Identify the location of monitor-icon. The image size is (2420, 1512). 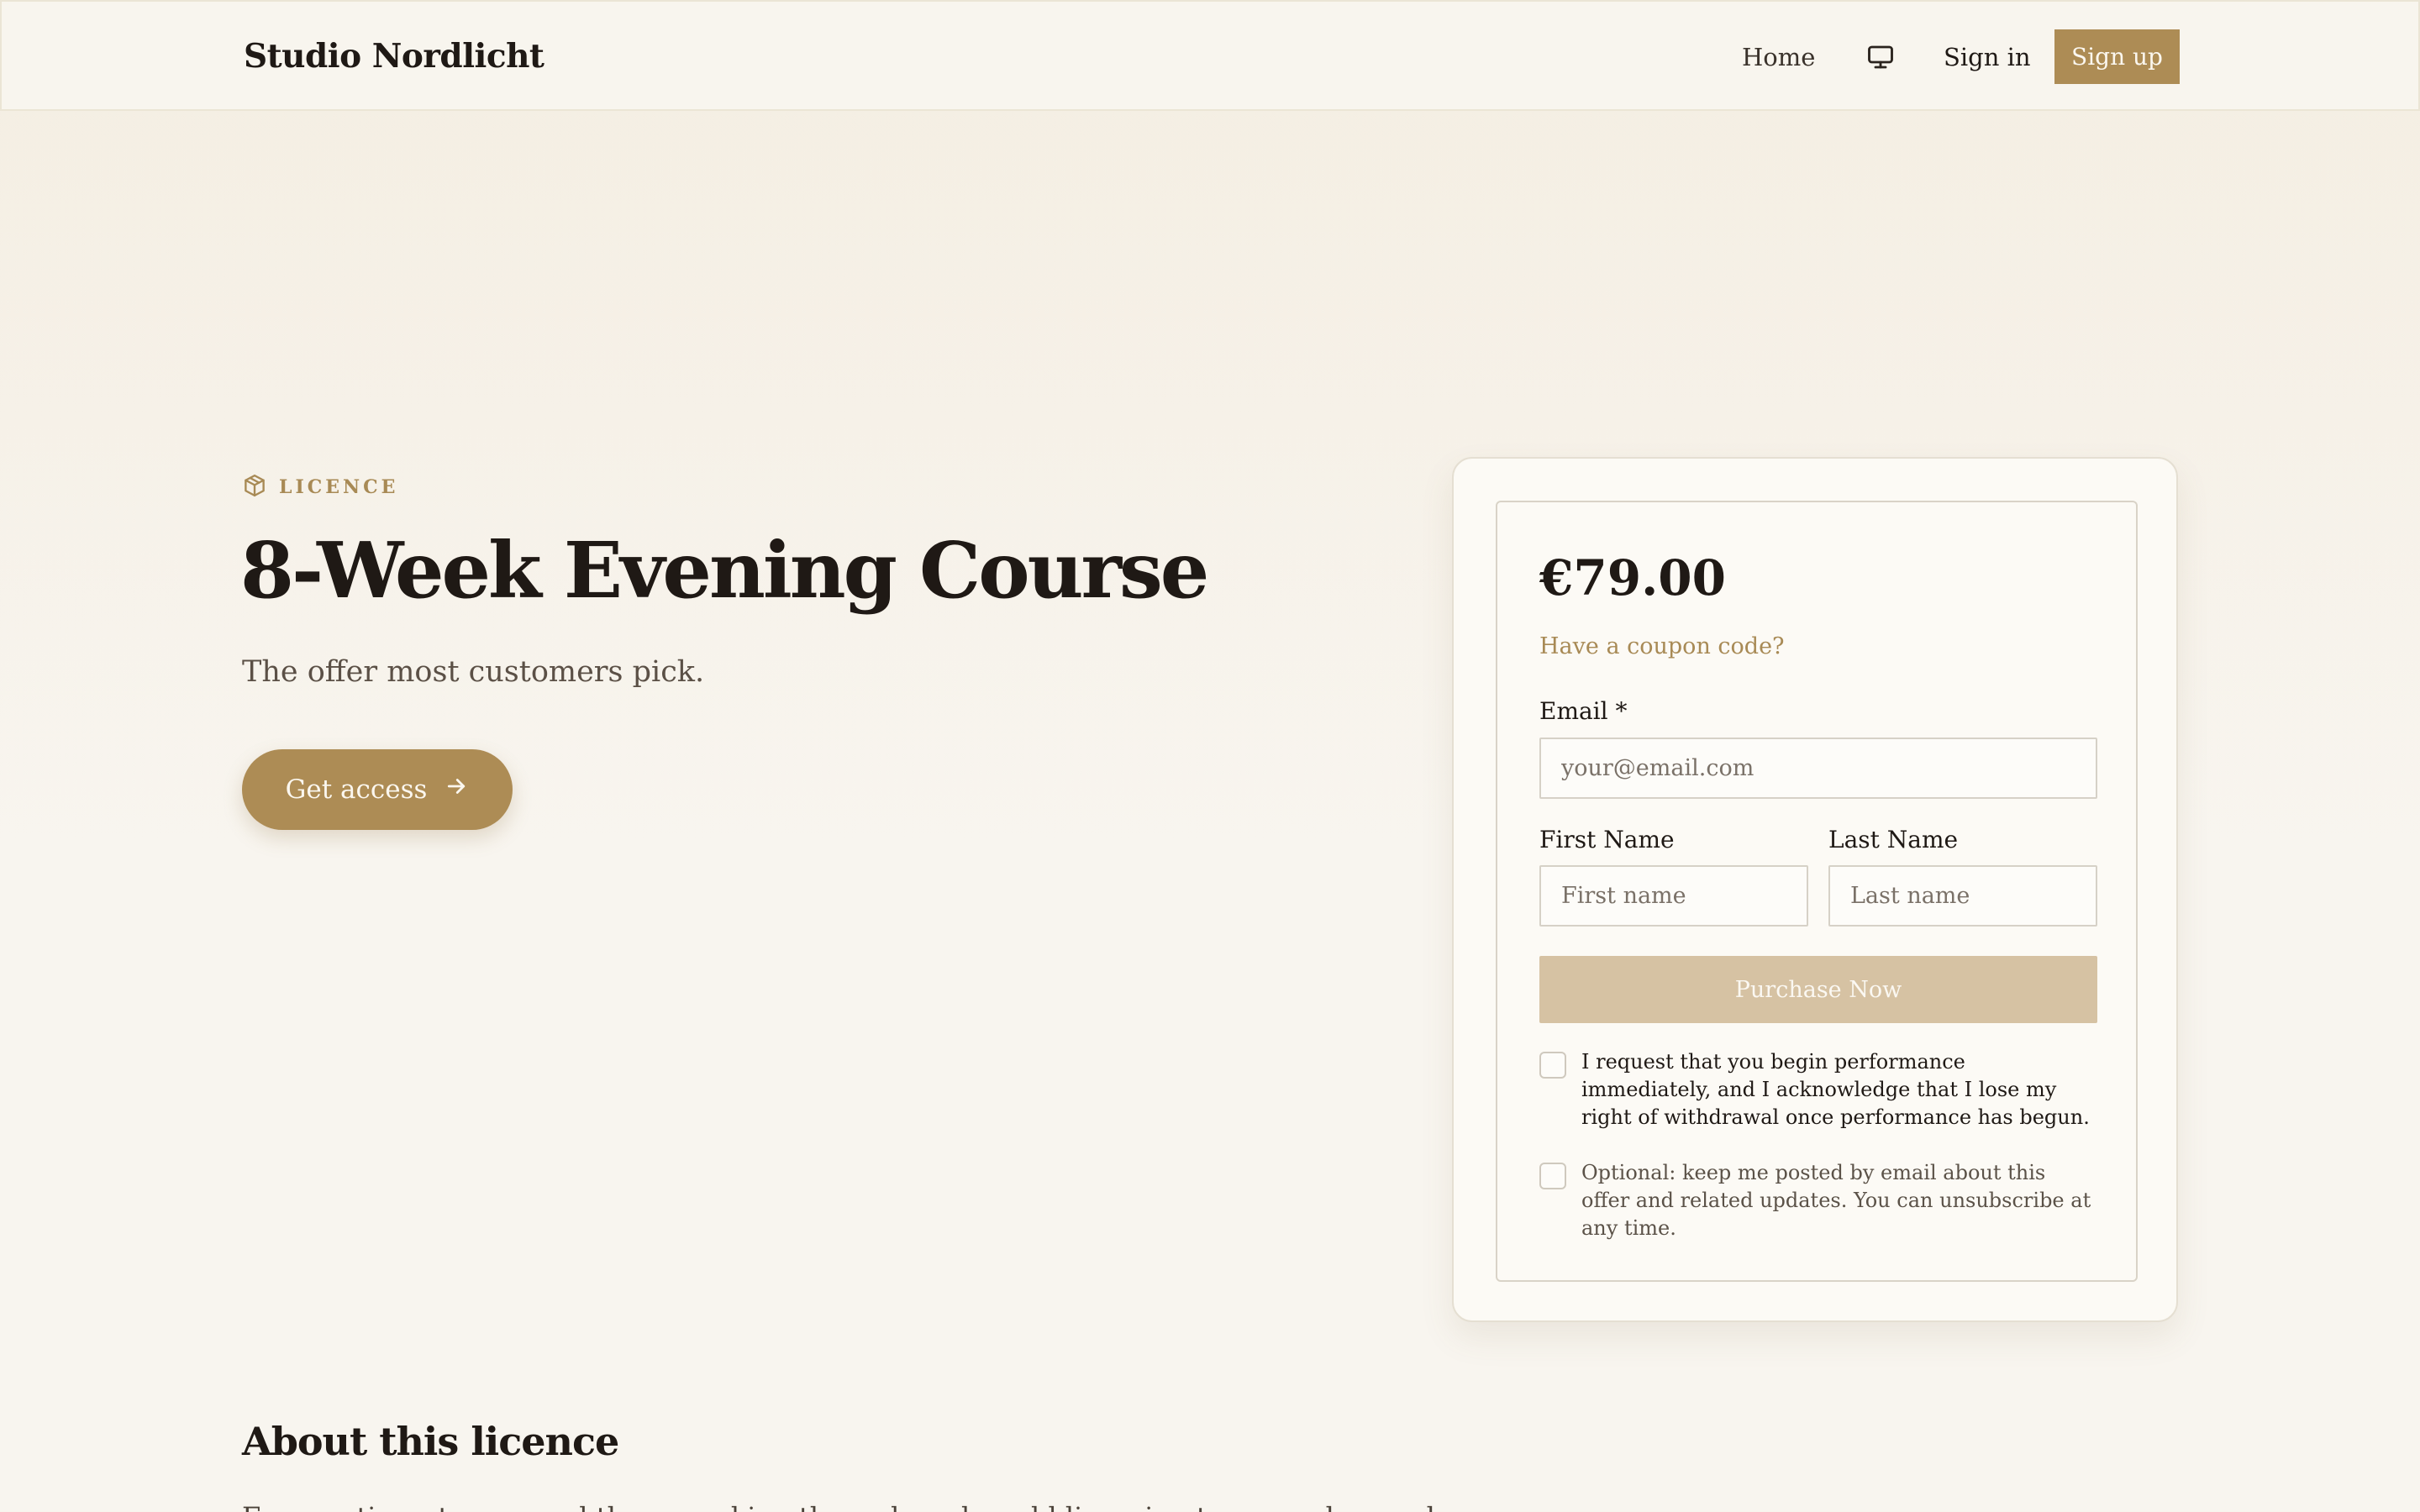
(1880, 57).